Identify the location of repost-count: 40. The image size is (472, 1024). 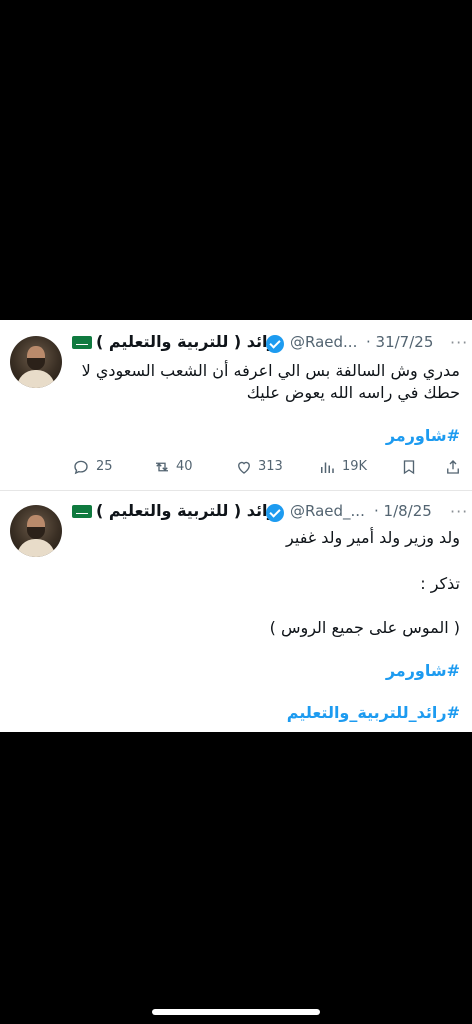
(184, 466).